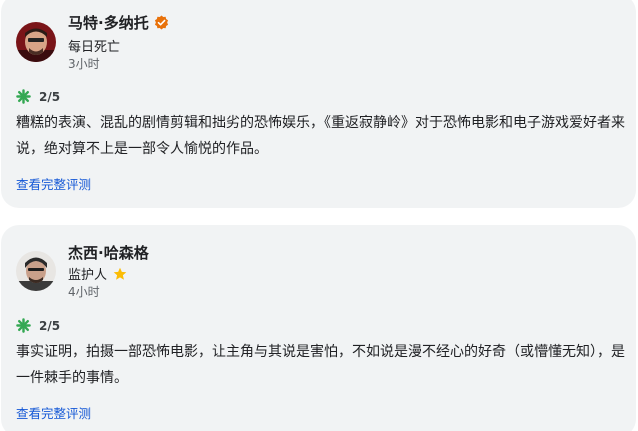 The image size is (638, 431). What do you see at coordinates (108, 23) in the screenshot?
I see `author-name-text: 马特·多纳托` at bounding box center [108, 23].